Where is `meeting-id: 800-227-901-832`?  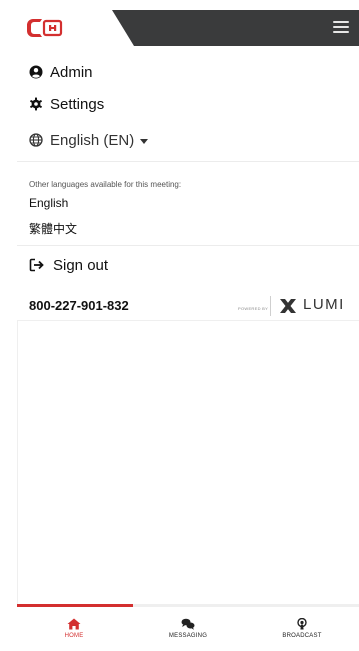
meeting-id: 800-227-901-832 is located at coordinates (79, 305).